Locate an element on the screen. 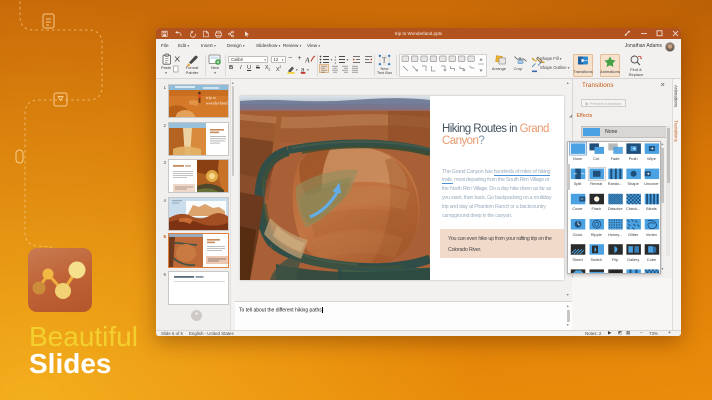 The width and height of the screenshot is (712, 400). svg-text: trip to is located at coordinates (211, 97).